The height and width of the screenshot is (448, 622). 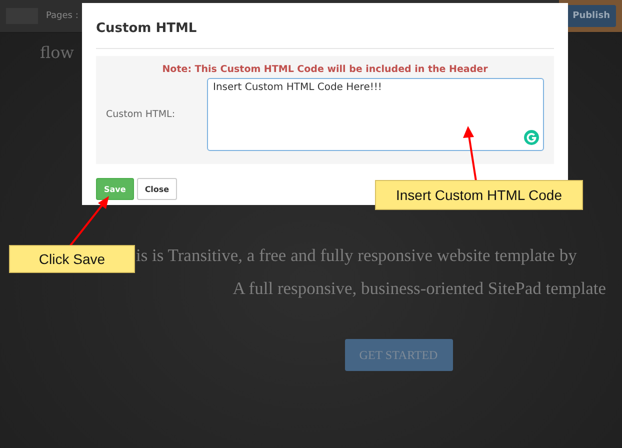 I want to click on hero-tagline: is is Transitive, a free and fully responsive website template by, so click(x=356, y=255).